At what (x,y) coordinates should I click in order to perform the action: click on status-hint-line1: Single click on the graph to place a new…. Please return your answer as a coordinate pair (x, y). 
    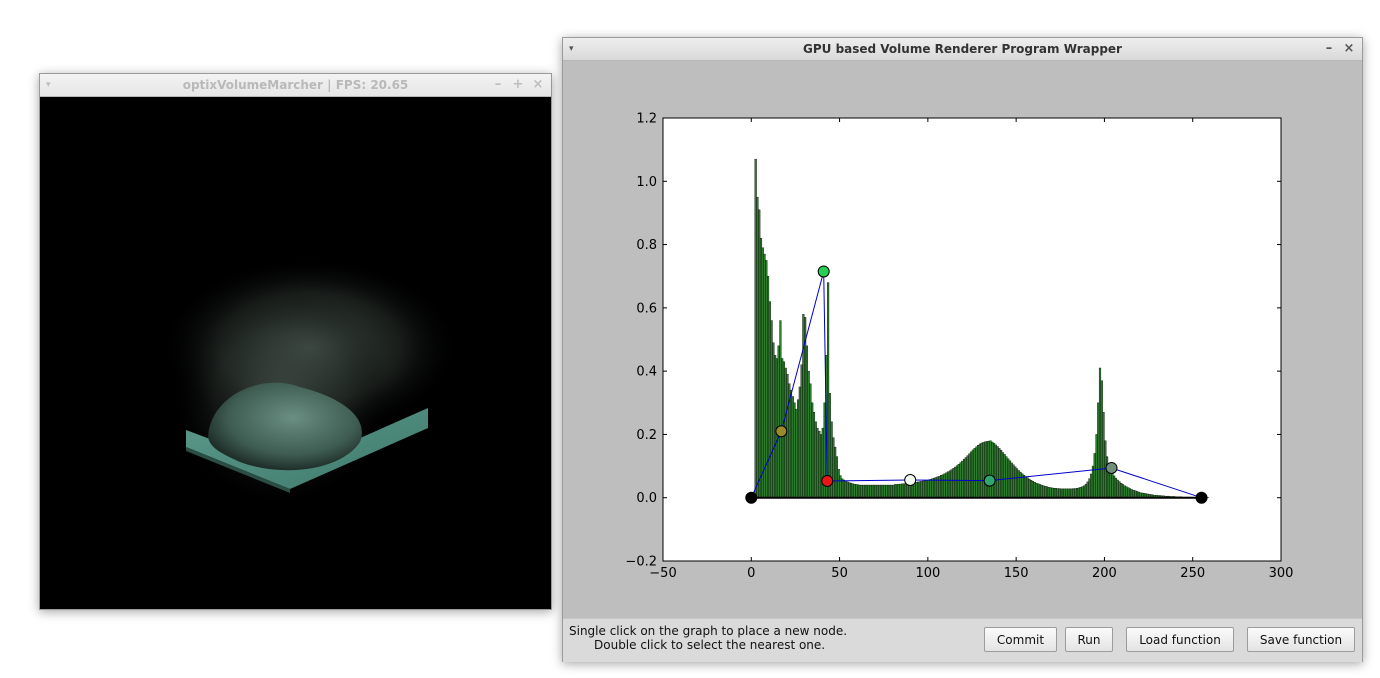
    Looking at the image, I should click on (708, 631).